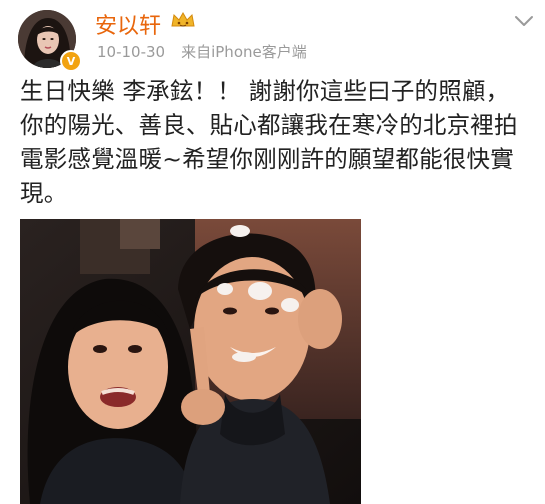 This screenshot has width=545, height=504. I want to click on username: 安以轩, so click(128, 24).